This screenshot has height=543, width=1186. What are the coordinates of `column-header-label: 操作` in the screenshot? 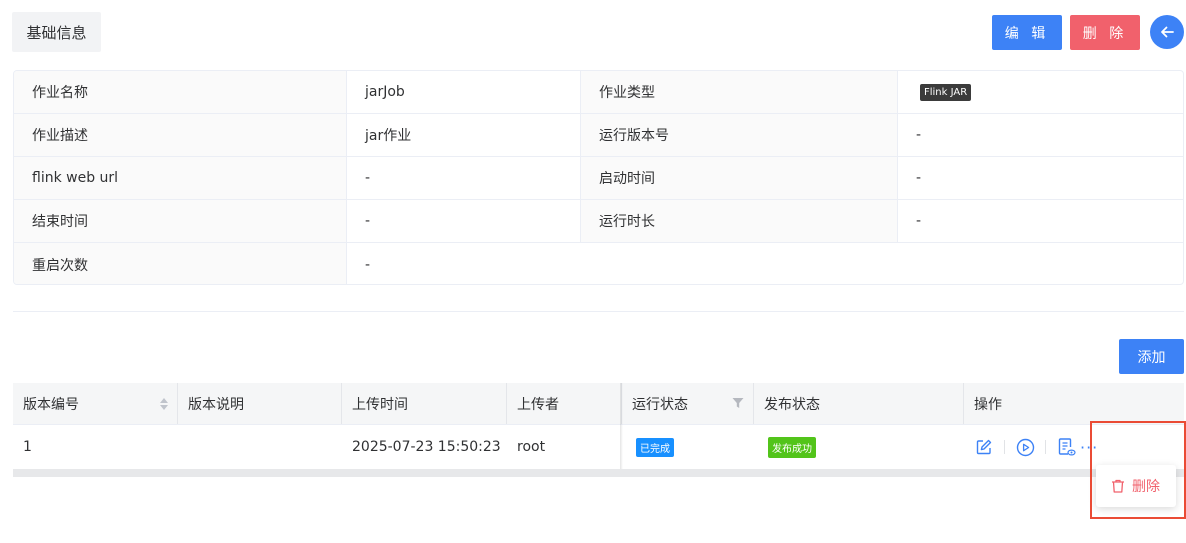 It's located at (988, 404).